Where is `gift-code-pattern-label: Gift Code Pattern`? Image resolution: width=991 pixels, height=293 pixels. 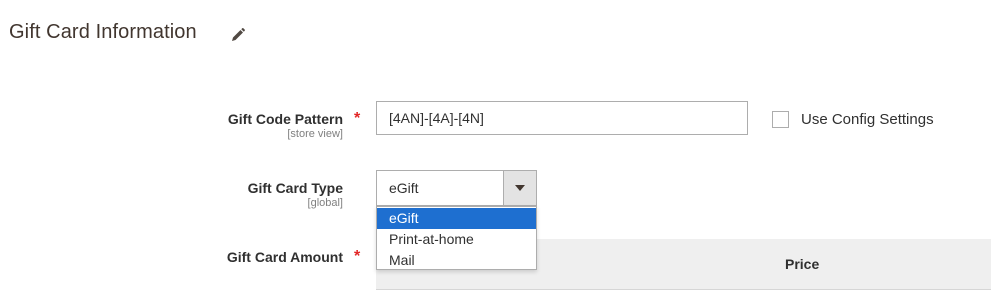
gift-code-pattern-label: Gift Code Pattern is located at coordinates (285, 119).